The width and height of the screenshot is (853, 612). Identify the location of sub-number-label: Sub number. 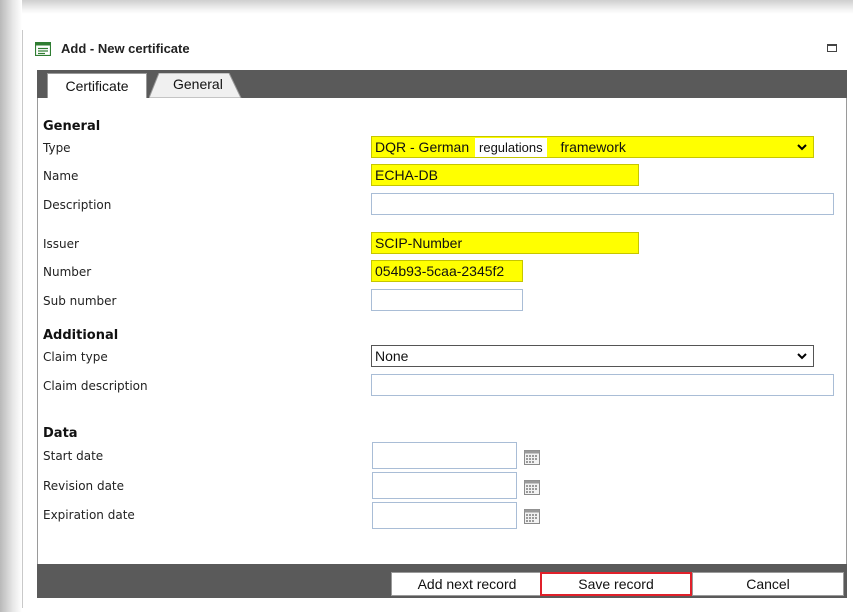
(80, 301).